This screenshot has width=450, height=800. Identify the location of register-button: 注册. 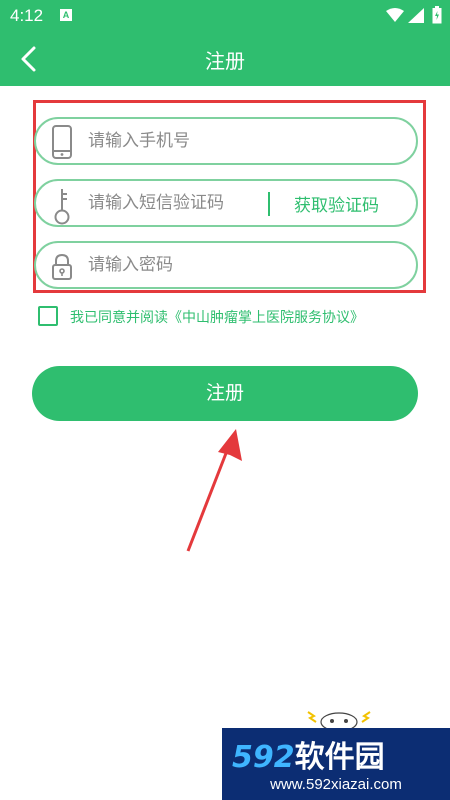
(225, 393).